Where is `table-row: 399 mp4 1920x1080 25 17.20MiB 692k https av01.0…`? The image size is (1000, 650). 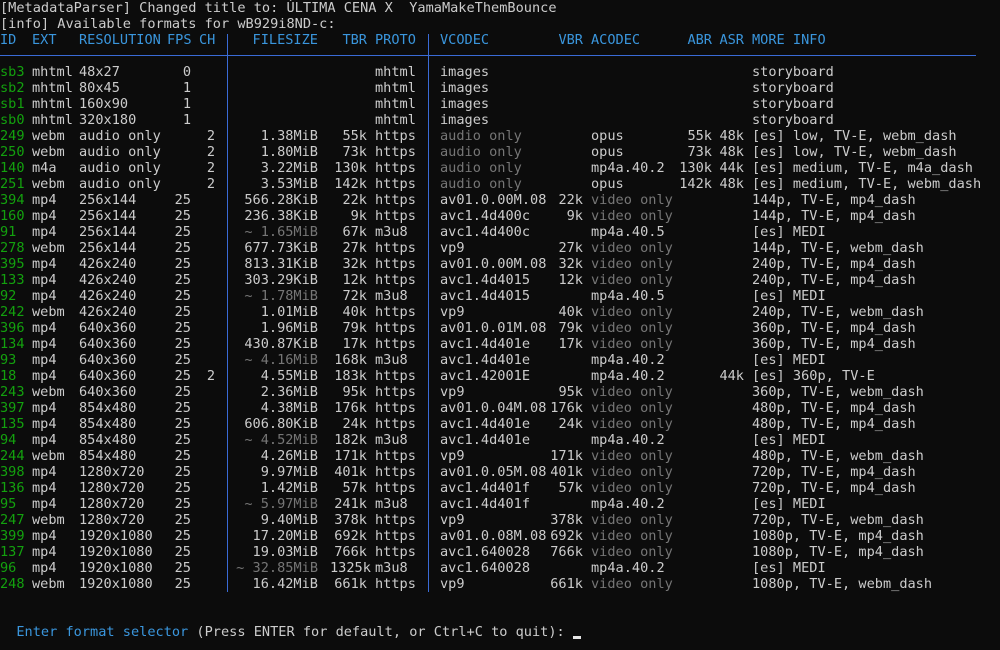
table-row: 399 mp4 1920x1080 25 17.20MiB 692k https av01.0… is located at coordinates (500, 536).